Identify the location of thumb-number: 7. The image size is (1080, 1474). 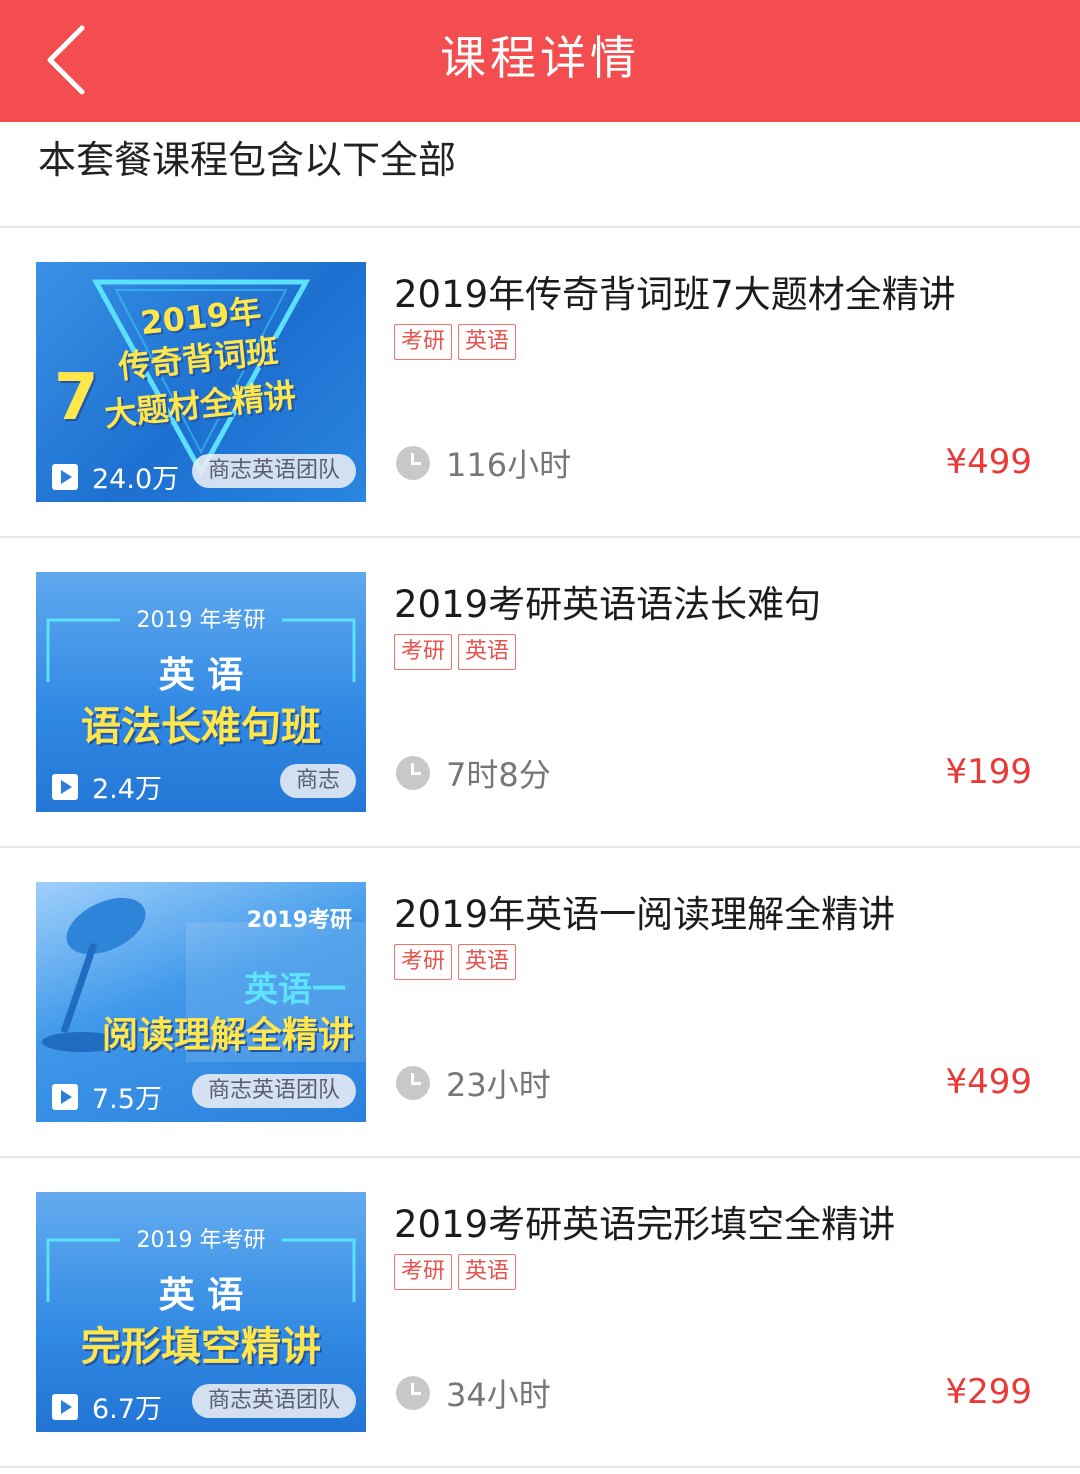
(76, 398).